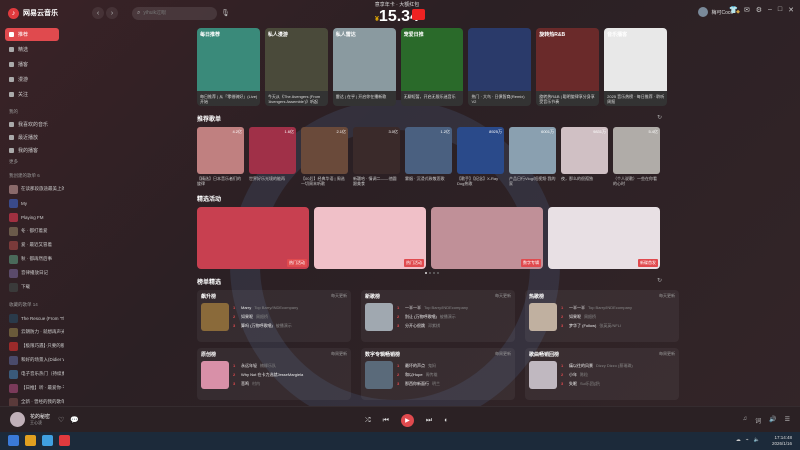 The image size is (800, 450). What do you see at coordinates (36, 162) in the screenshot?
I see `sidebar-more: 更多` at bounding box center [36, 162].